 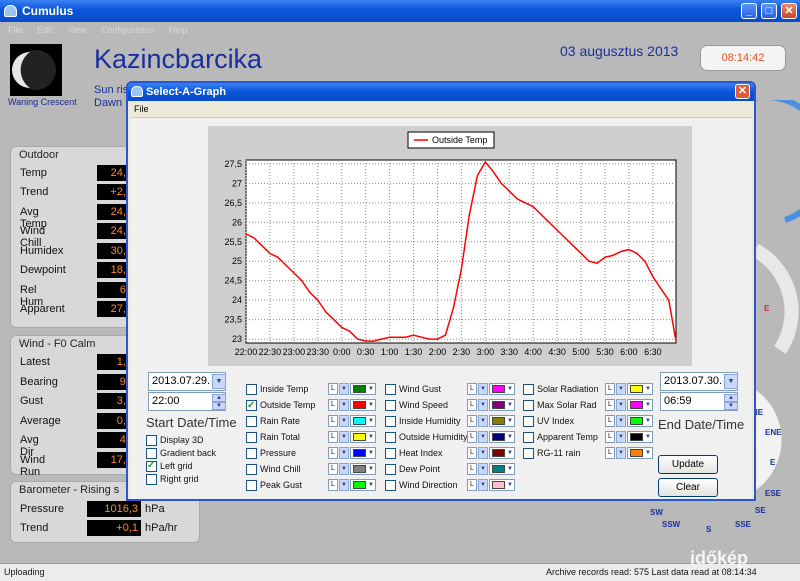 What do you see at coordinates (589, 453) in the screenshot?
I see `series-row: RG-11 rain L ▼ ▼` at bounding box center [589, 453].